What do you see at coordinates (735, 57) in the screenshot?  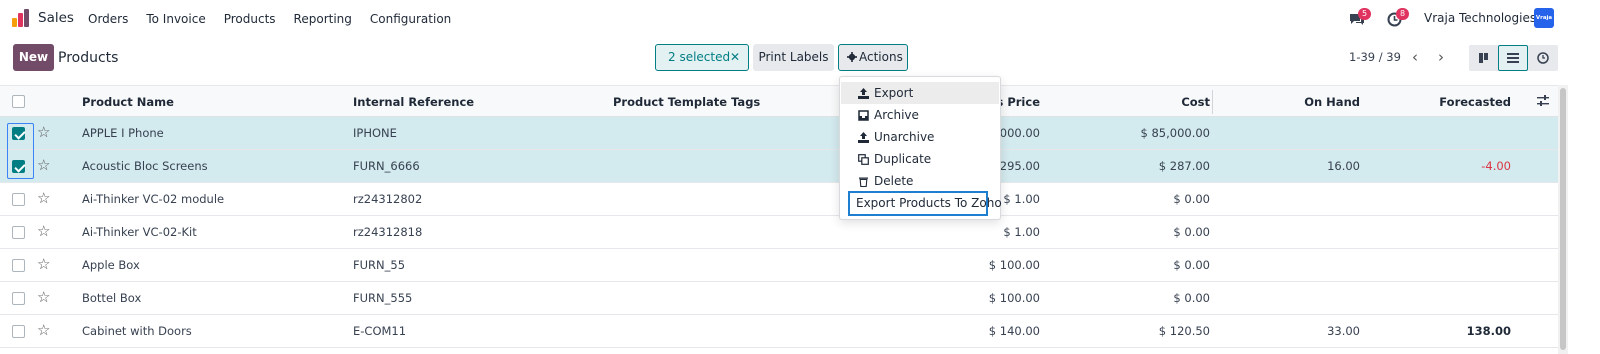 I see `clear-selection-icon: ✕` at bounding box center [735, 57].